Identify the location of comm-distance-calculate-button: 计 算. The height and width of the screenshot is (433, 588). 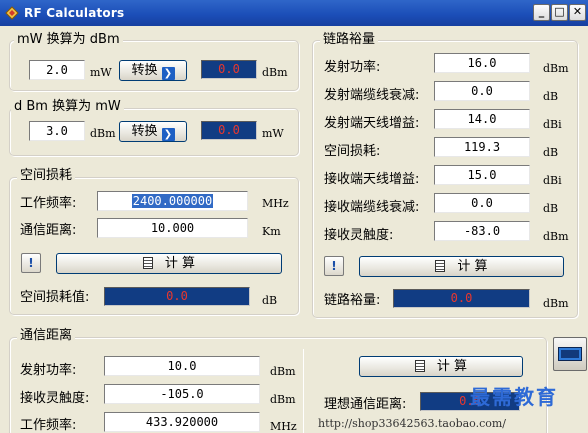
(441, 366).